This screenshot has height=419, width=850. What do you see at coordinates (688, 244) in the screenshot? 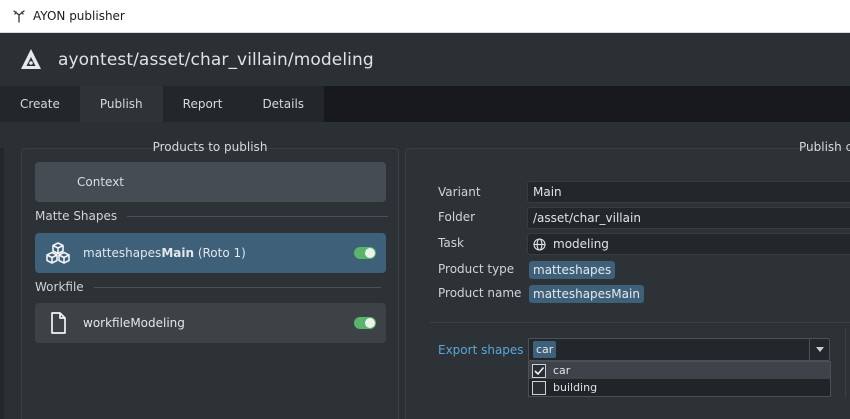
I see `task-field: modeling` at bounding box center [688, 244].